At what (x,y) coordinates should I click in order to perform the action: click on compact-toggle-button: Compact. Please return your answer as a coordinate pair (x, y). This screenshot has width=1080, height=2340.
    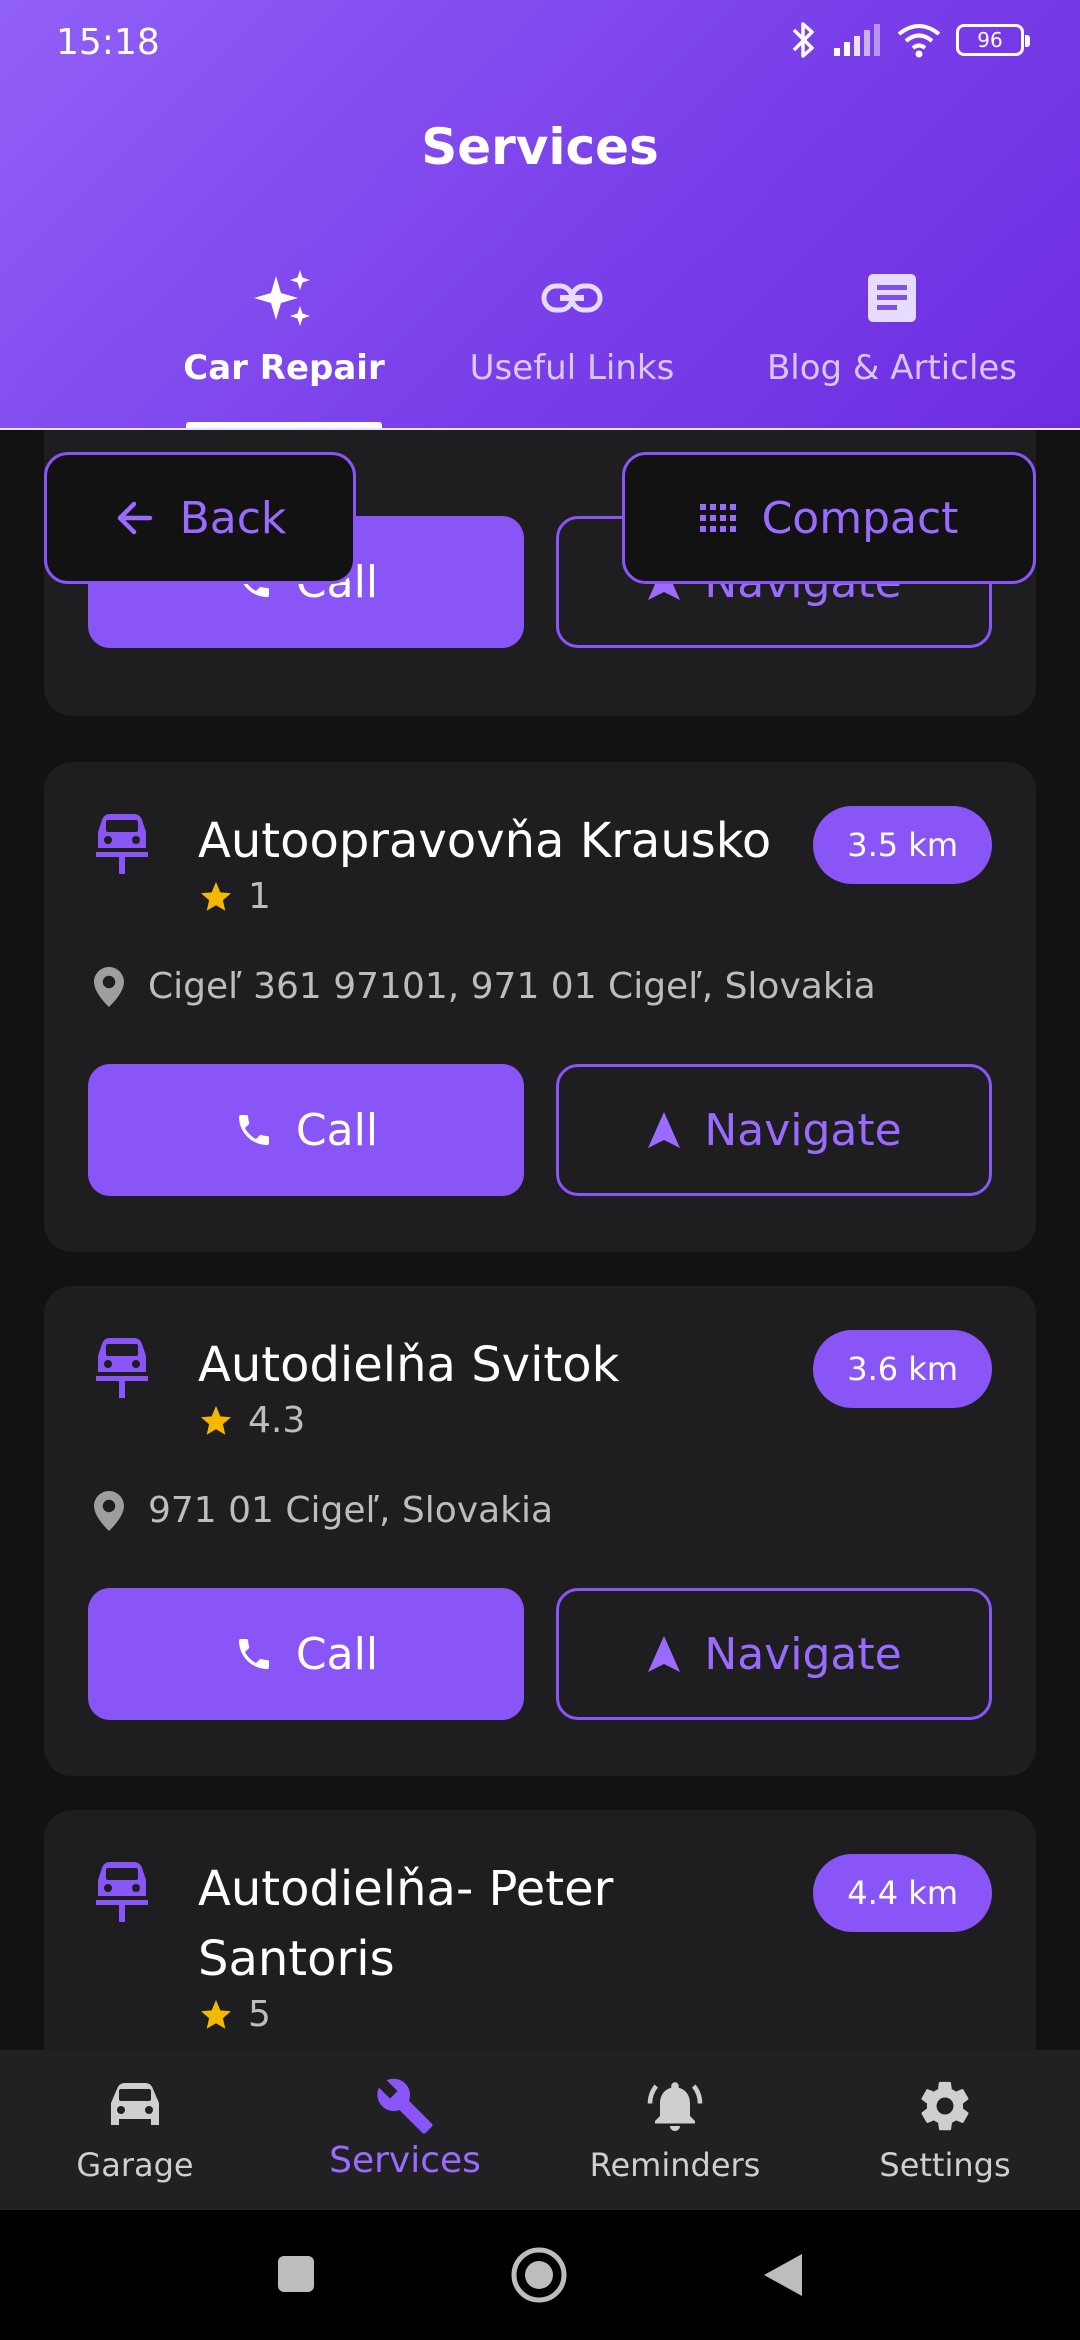
    Looking at the image, I should click on (829, 518).